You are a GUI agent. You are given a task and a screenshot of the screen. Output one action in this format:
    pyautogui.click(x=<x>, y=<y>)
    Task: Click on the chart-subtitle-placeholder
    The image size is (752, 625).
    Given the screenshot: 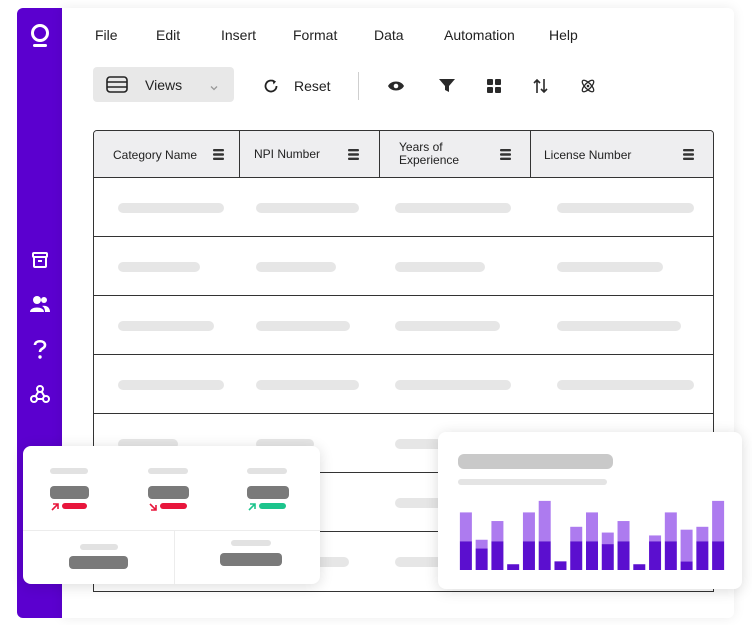 What is the action you would take?
    pyautogui.click(x=532, y=482)
    